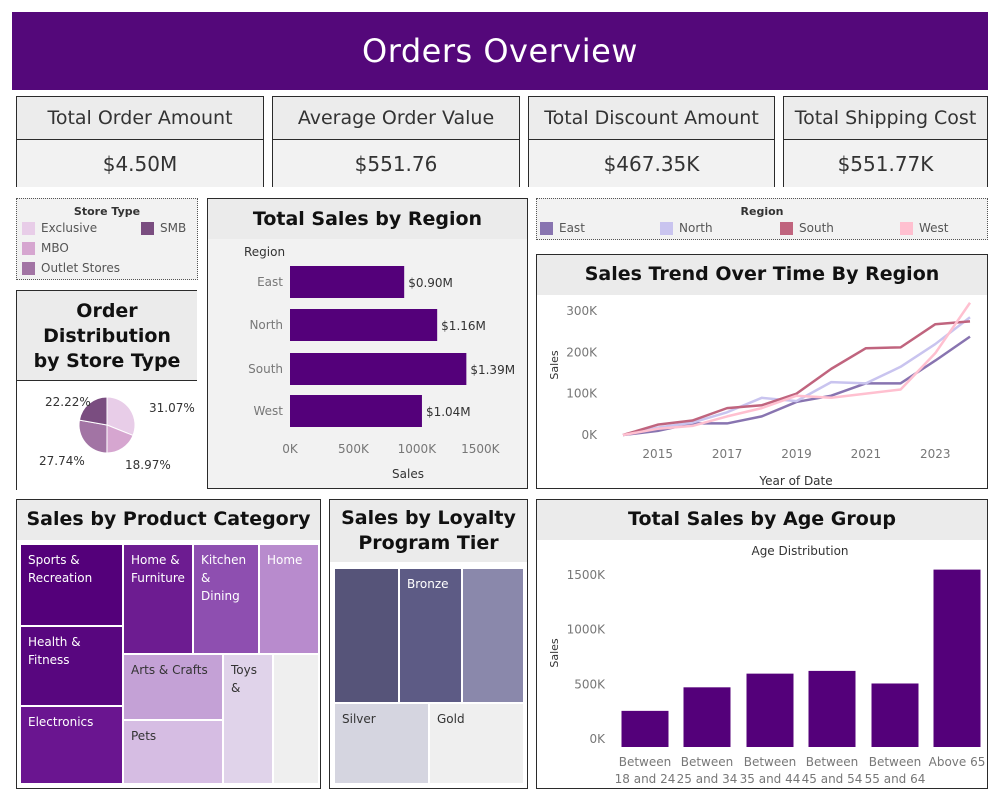  What do you see at coordinates (264, 252) in the screenshot?
I see `axis-category-title: Region` at bounding box center [264, 252].